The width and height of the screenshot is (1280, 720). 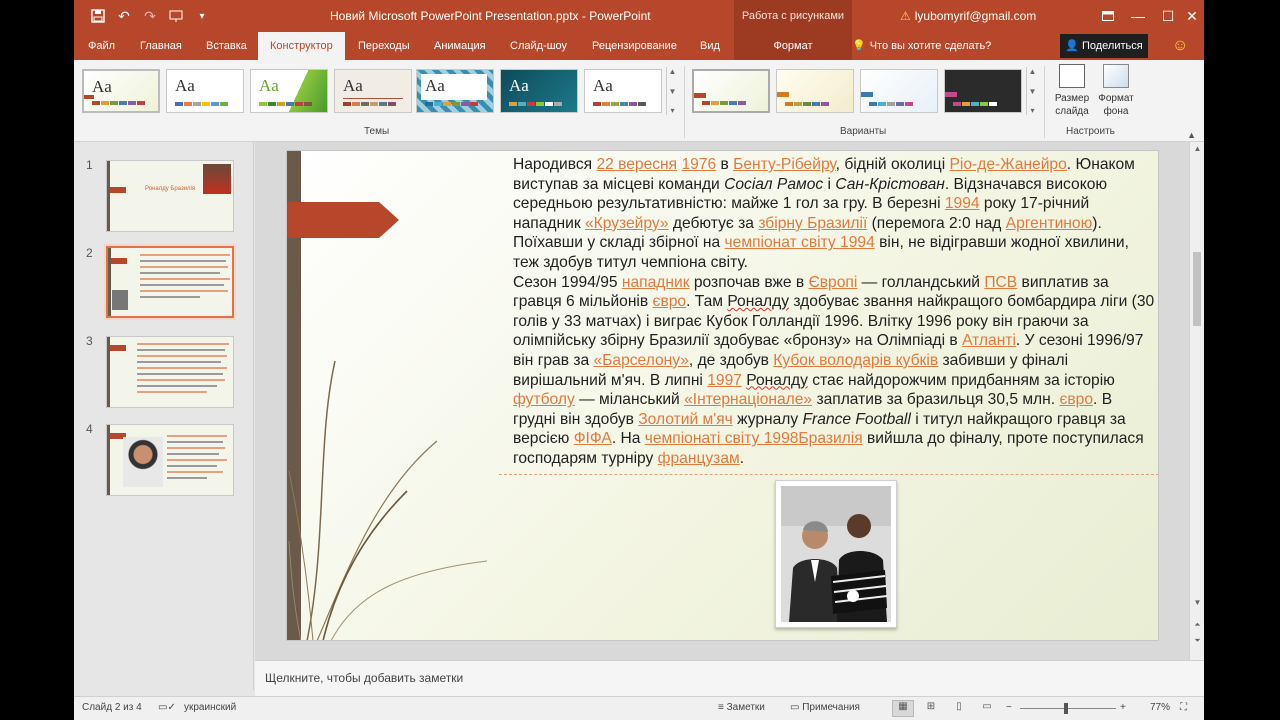 I want to click on theme-thumb-6: Aa, so click(x=539, y=91).